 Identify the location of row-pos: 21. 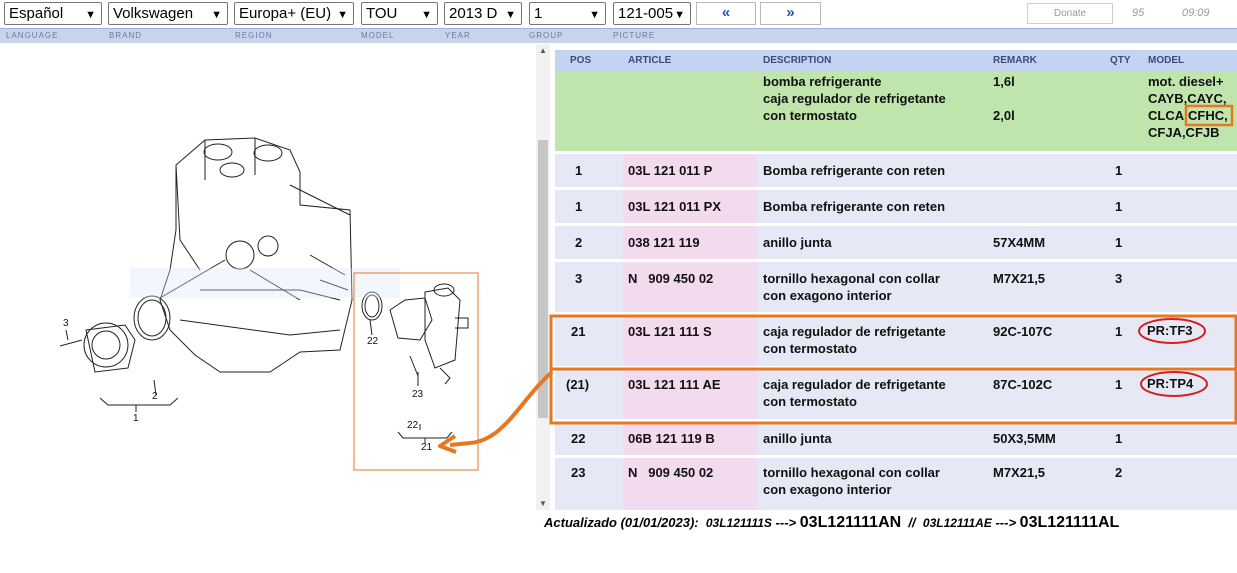
(578, 331).